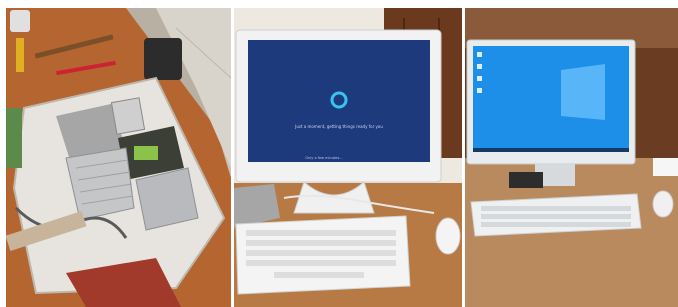 Image resolution: width=678 pixels, height=307 pixels. Describe the element at coordinates (583, 92) in the screenshot. I see `windows-logo-icon` at that location.